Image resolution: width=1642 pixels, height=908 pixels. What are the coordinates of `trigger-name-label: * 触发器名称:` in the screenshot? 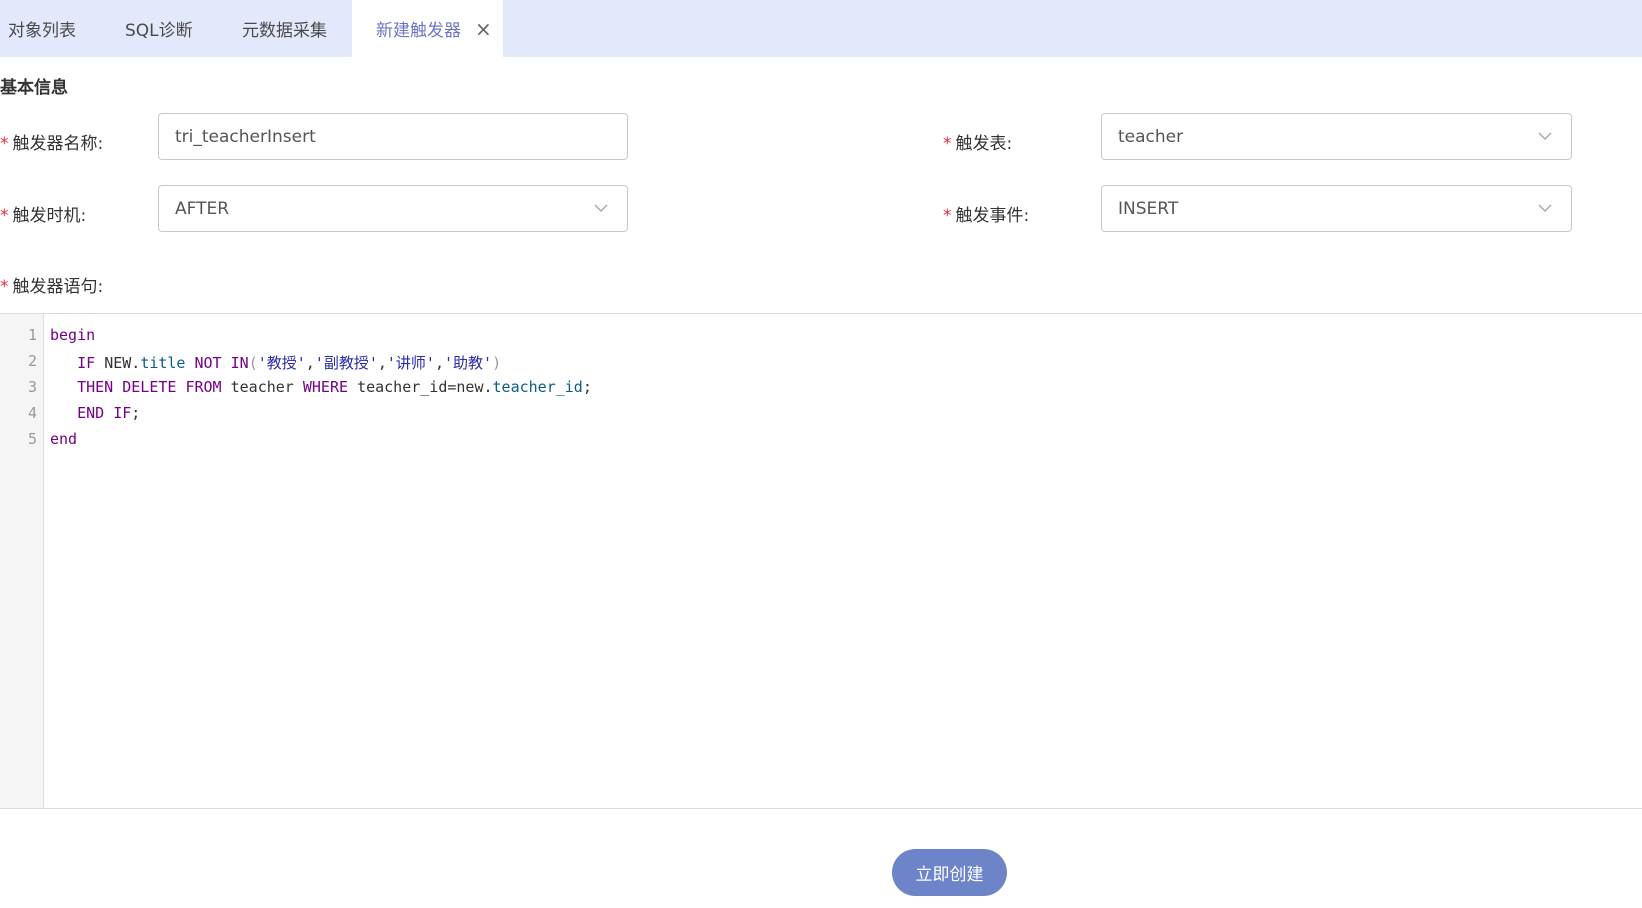 It's located at (52, 144).